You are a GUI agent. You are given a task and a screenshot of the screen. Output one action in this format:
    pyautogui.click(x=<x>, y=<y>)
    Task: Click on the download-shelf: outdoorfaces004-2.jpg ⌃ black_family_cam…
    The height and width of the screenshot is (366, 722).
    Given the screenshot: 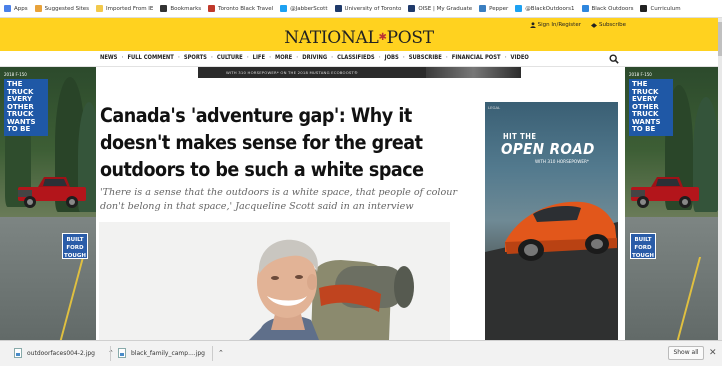 What is the action you would take?
    pyautogui.click(x=361, y=353)
    